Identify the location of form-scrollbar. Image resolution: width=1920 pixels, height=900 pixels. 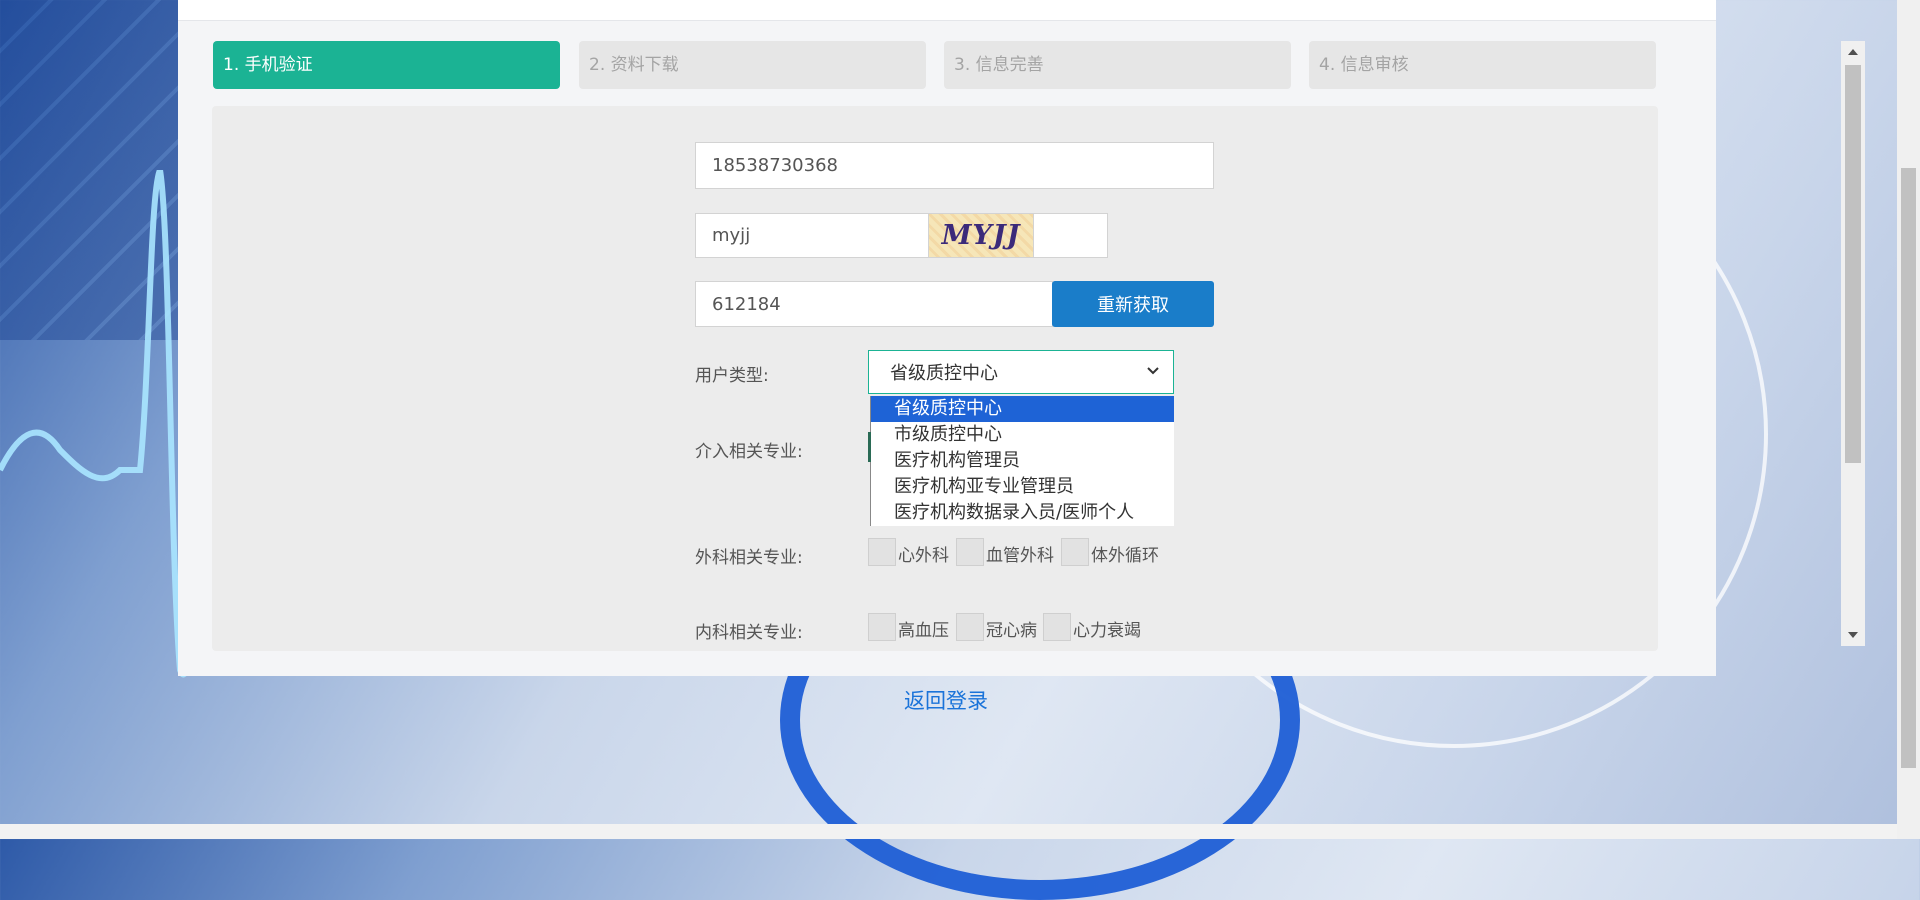
(1853, 343).